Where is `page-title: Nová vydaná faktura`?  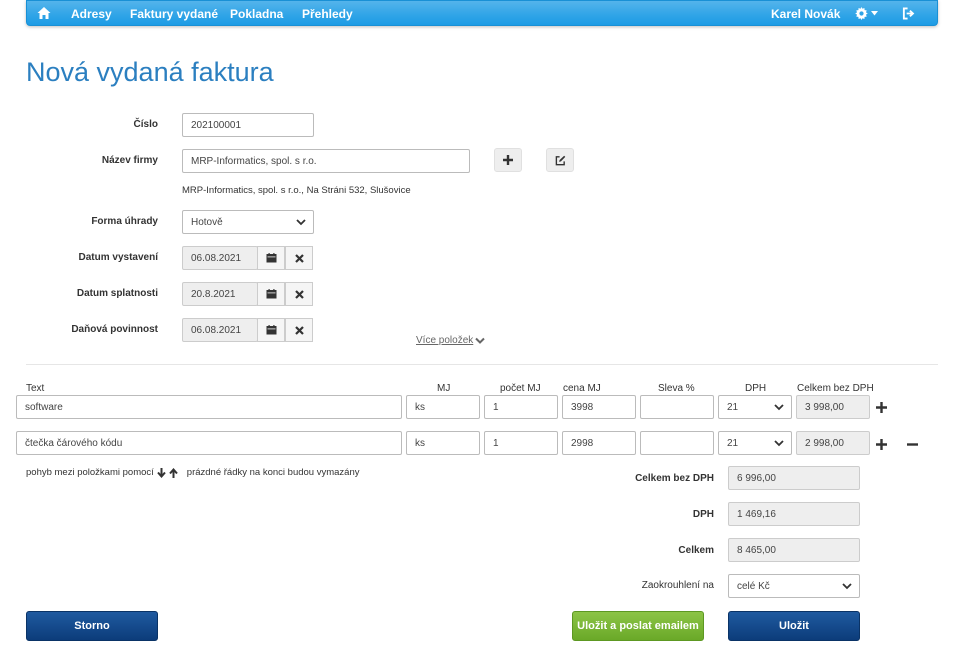
page-title: Nová vydaná faktura is located at coordinates (150, 72).